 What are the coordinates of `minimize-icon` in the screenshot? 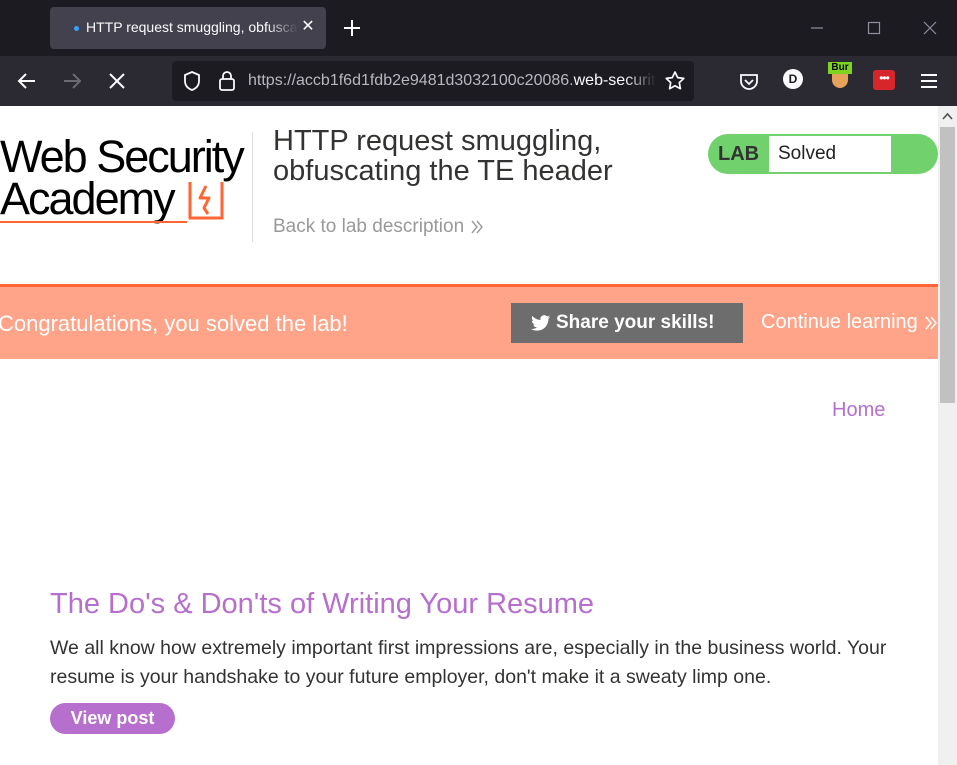 It's located at (817, 28).